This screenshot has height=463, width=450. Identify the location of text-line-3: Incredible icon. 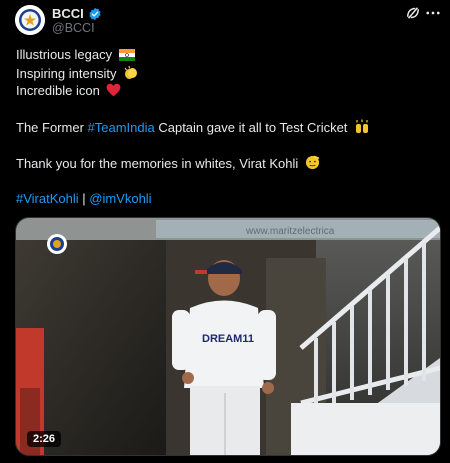
(68, 91).